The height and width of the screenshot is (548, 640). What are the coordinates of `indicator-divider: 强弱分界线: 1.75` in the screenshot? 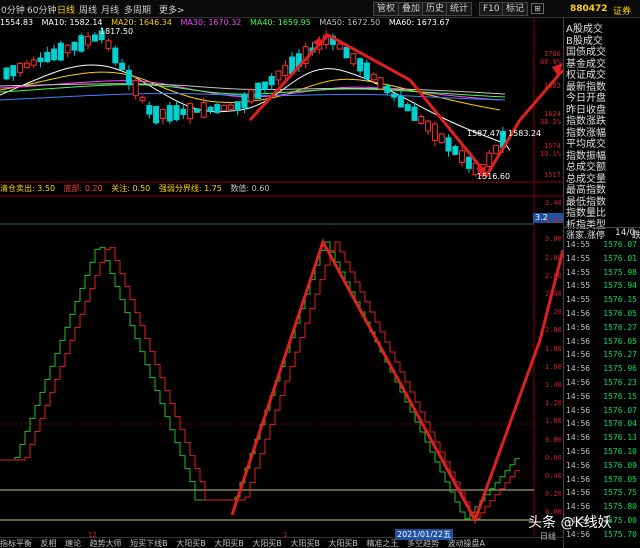 It's located at (190, 188).